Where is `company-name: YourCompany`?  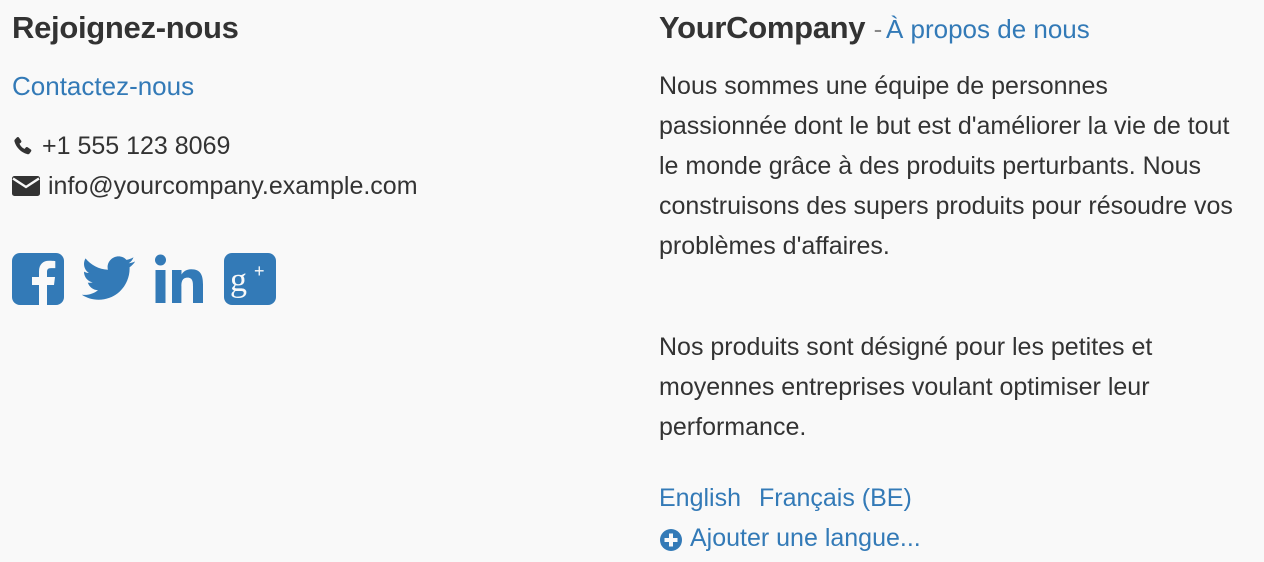 company-name: YourCompany is located at coordinates (762, 27).